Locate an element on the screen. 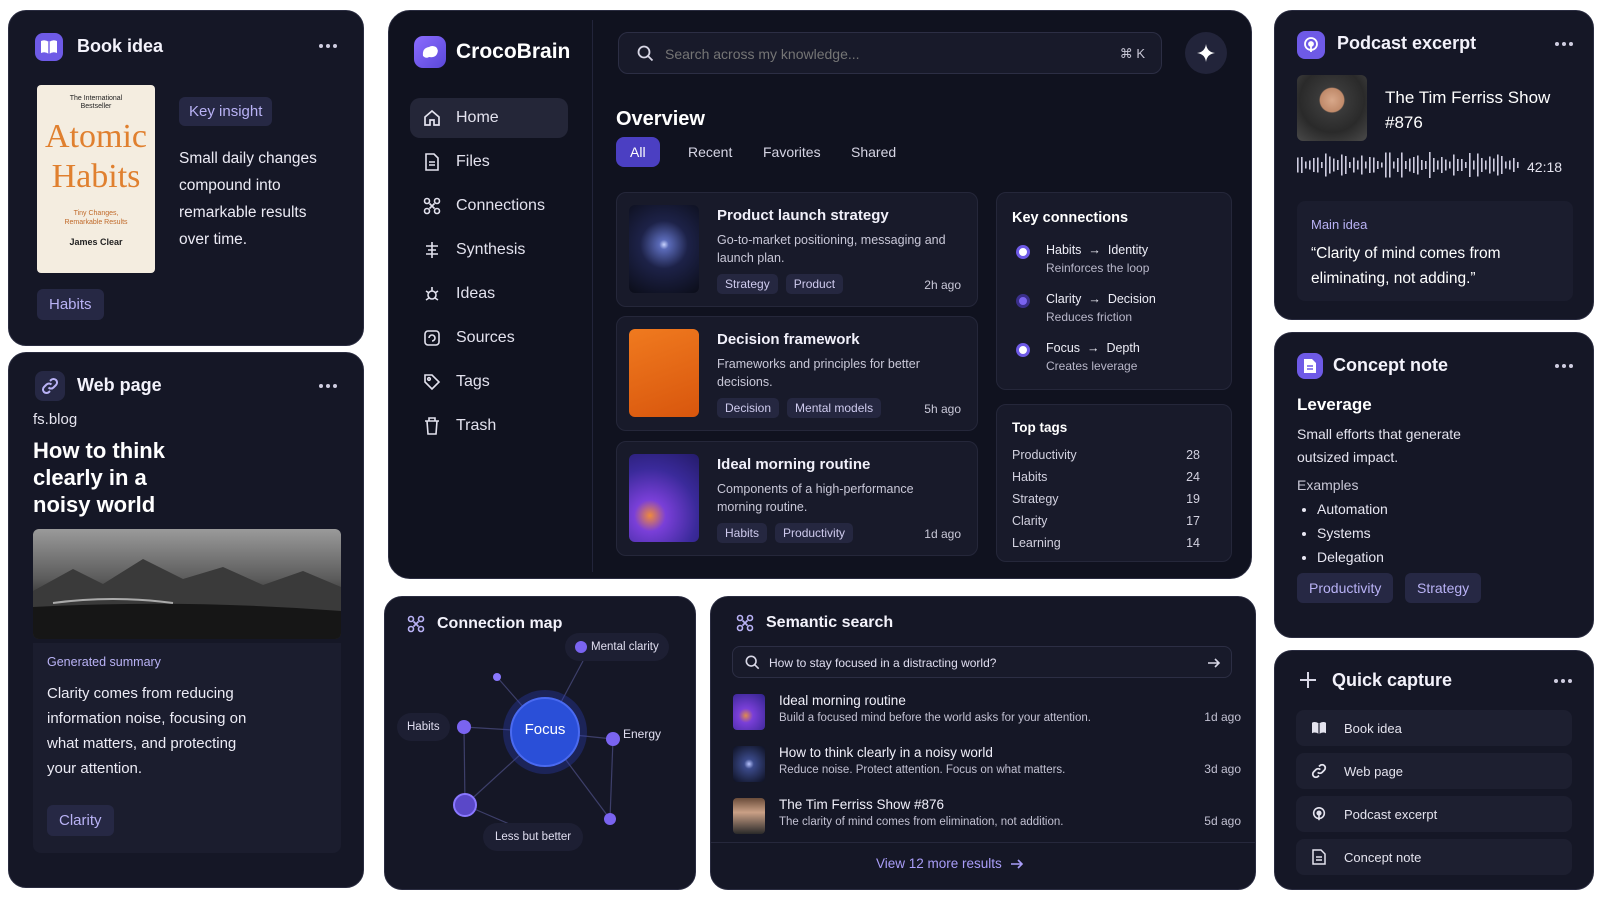 This screenshot has height=900, width=1600. search-icon is located at coordinates (645, 53).